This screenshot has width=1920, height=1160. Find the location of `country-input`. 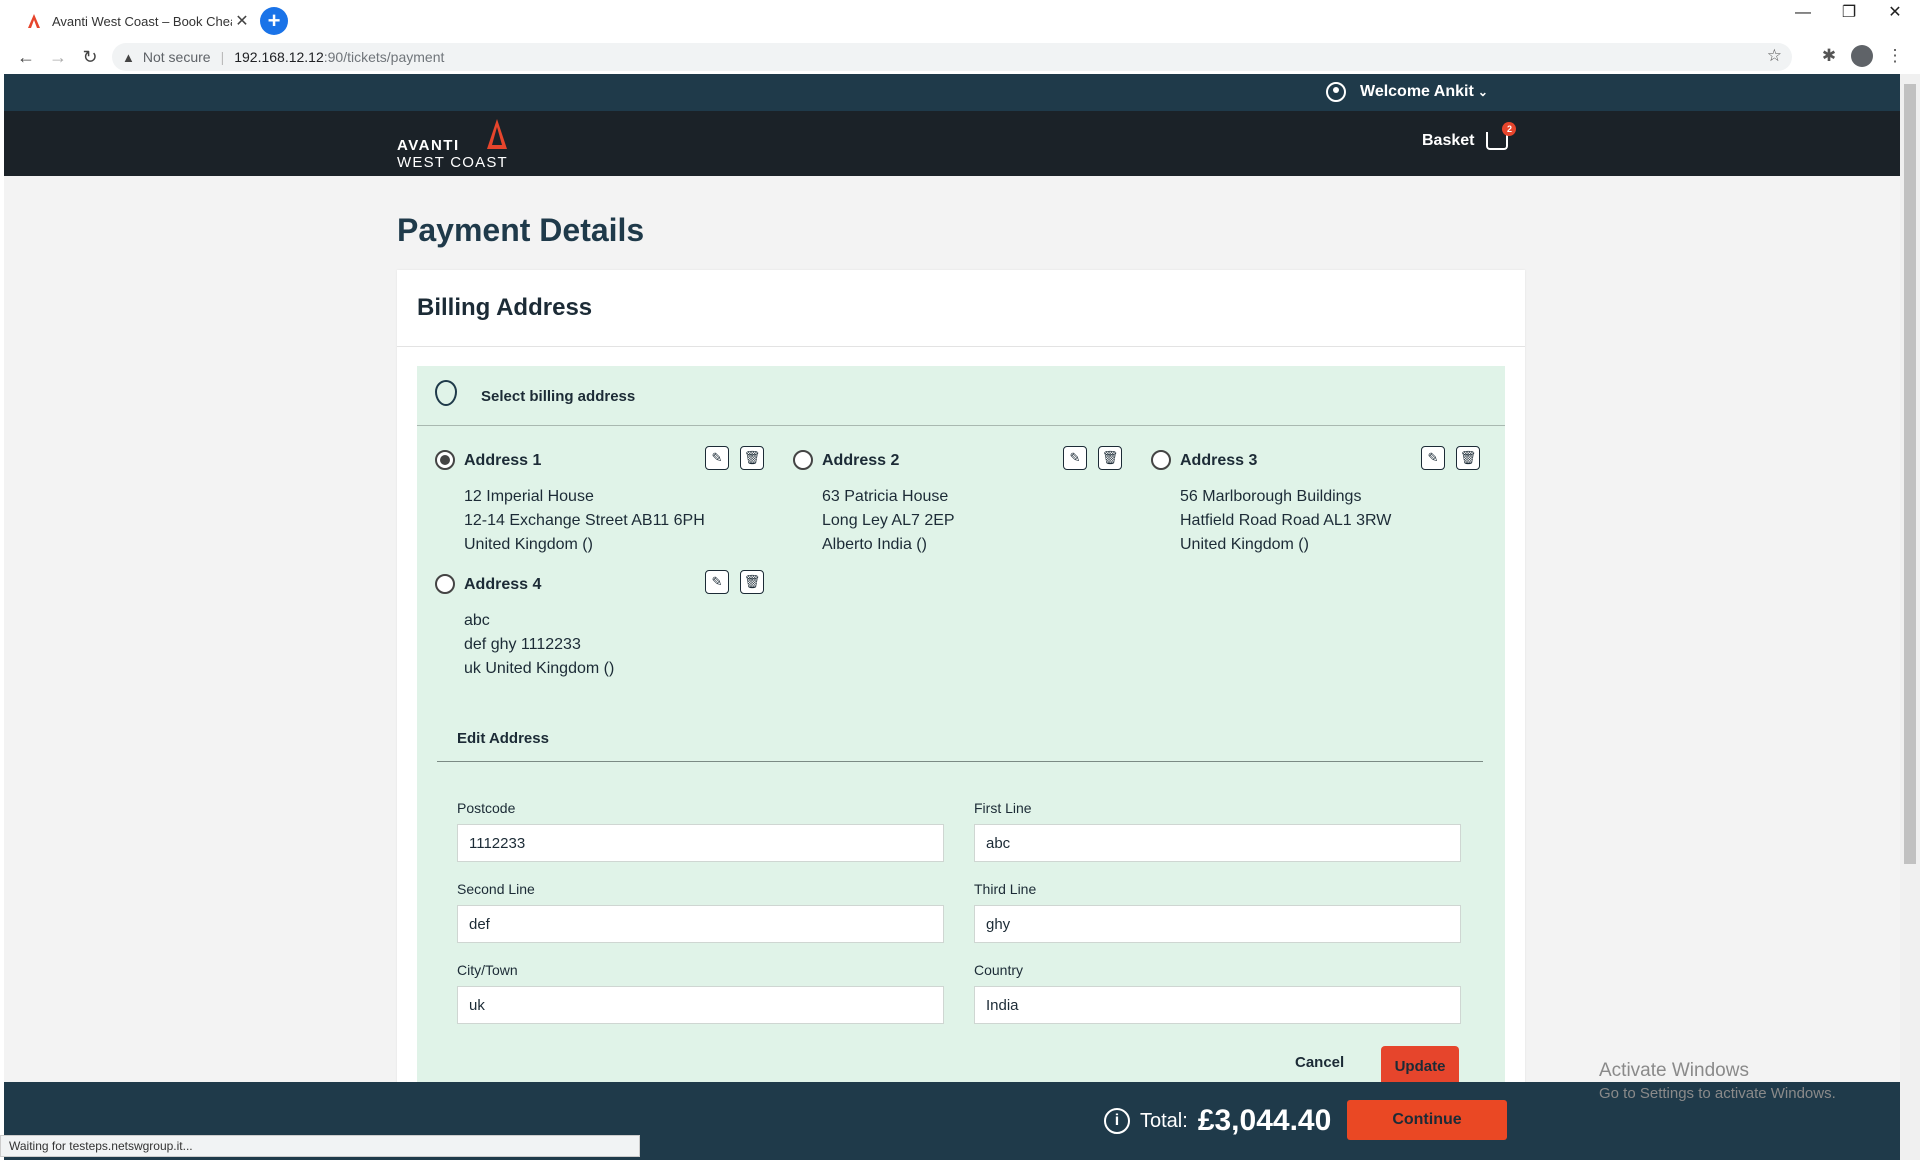

country-input is located at coordinates (1217, 1005).